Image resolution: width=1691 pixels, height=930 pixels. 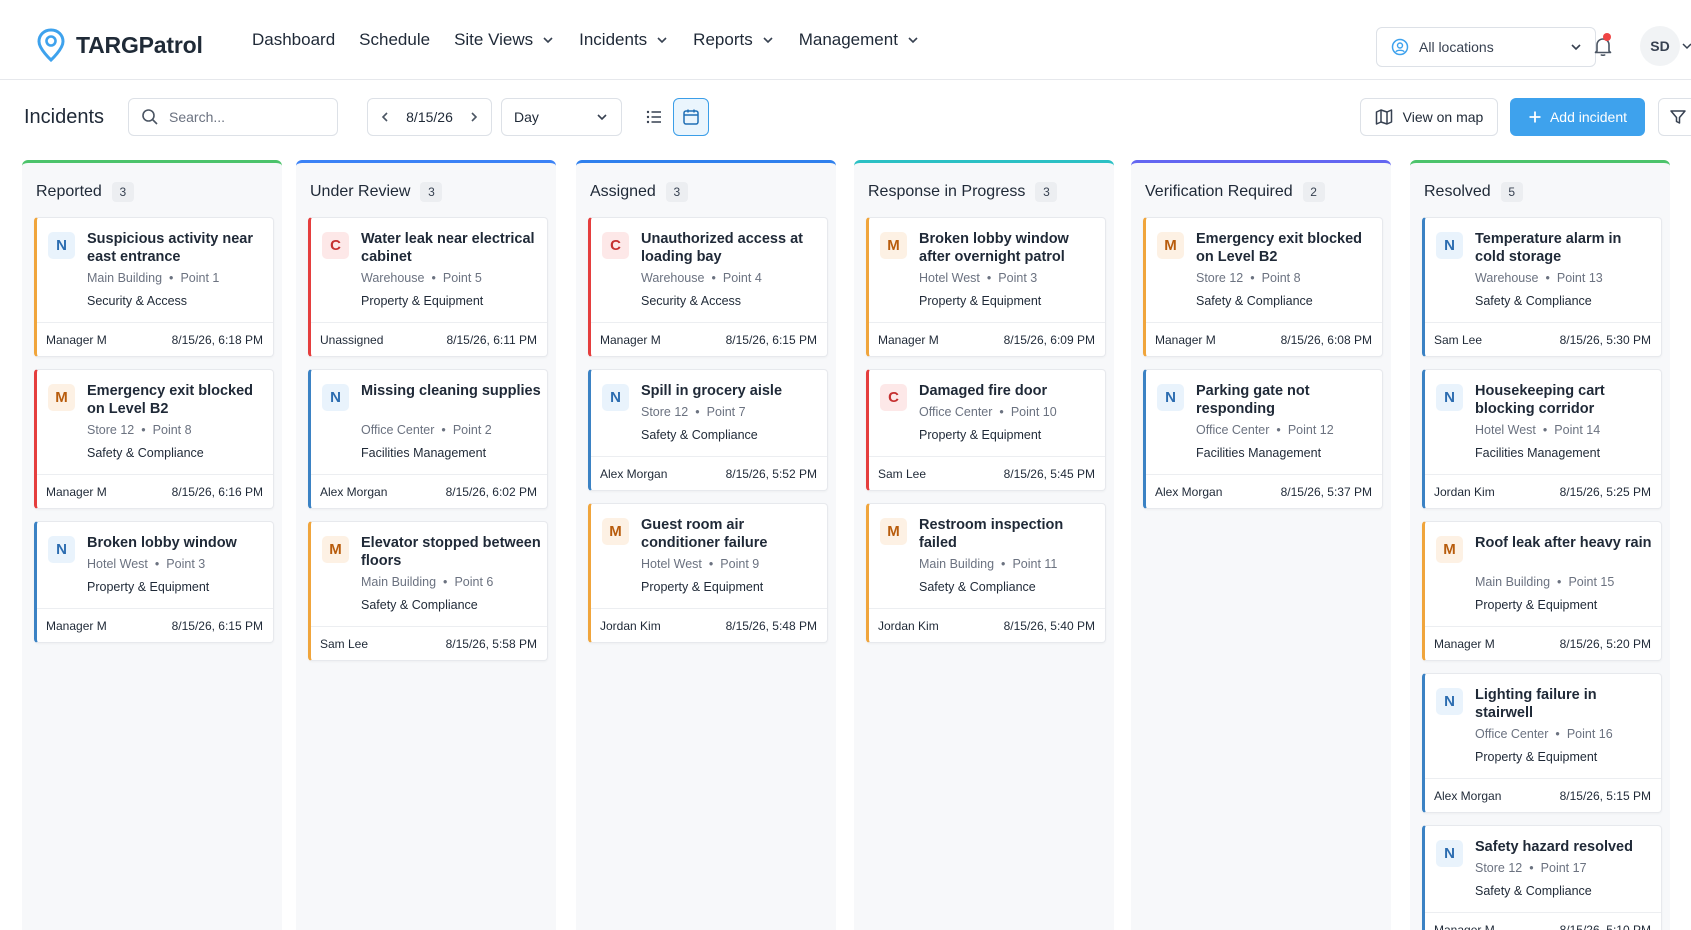 What do you see at coordinates (385, 117) in the screenshot?
I see `chevron-left-icon` at bounding box center [385, 117].